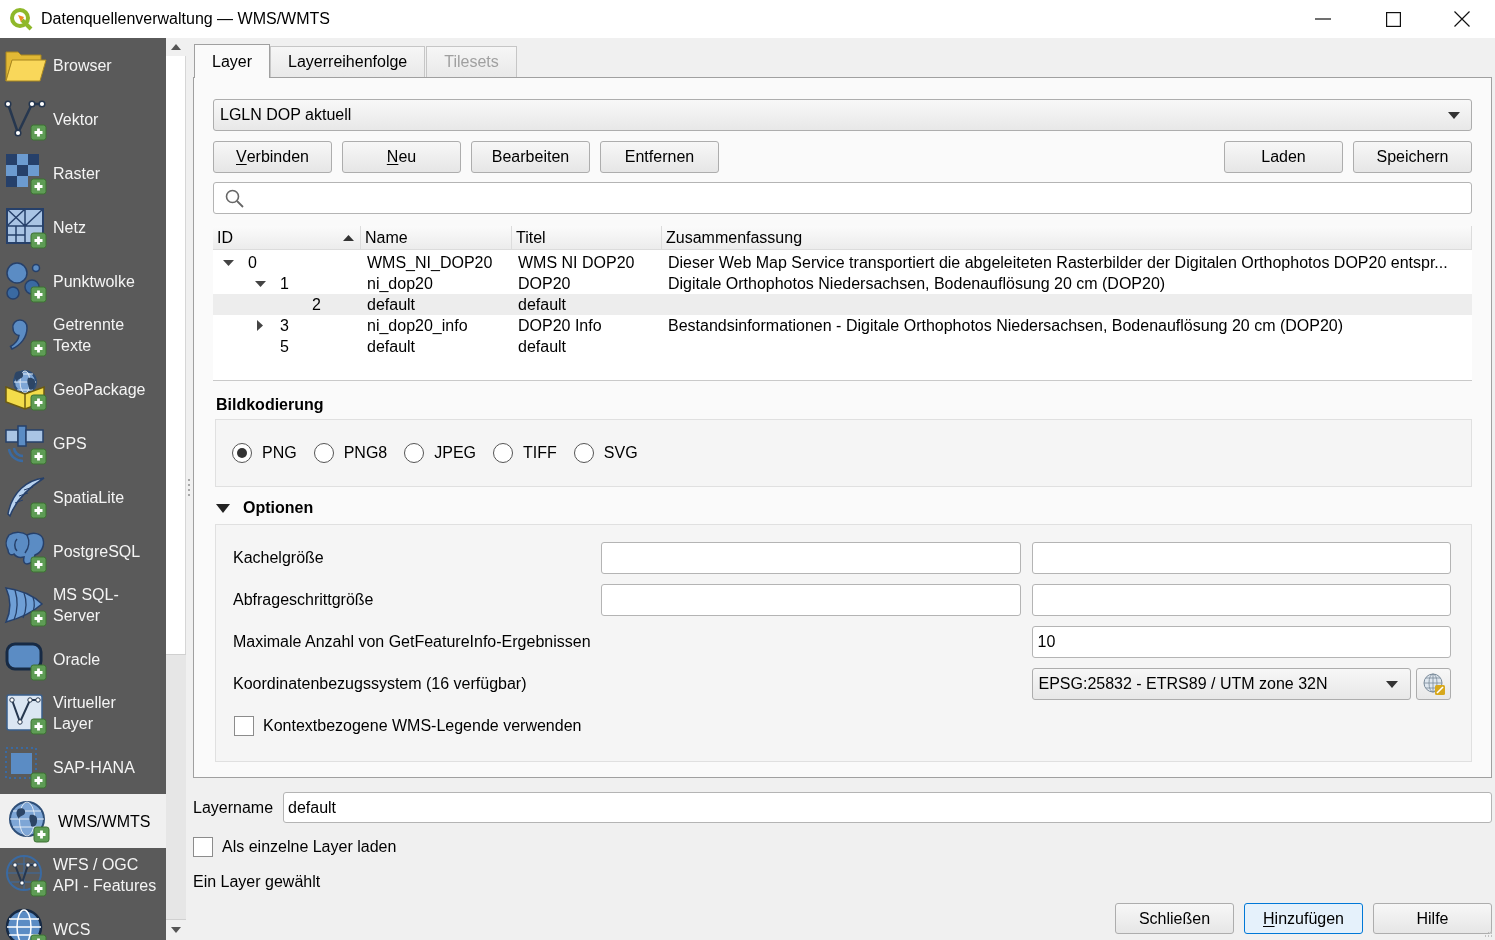 This screenshot has height=940, width=1495. Describe the element at coordinates (842, 346) in the screenshot. I see `tree-row: 5 default default` at that location.